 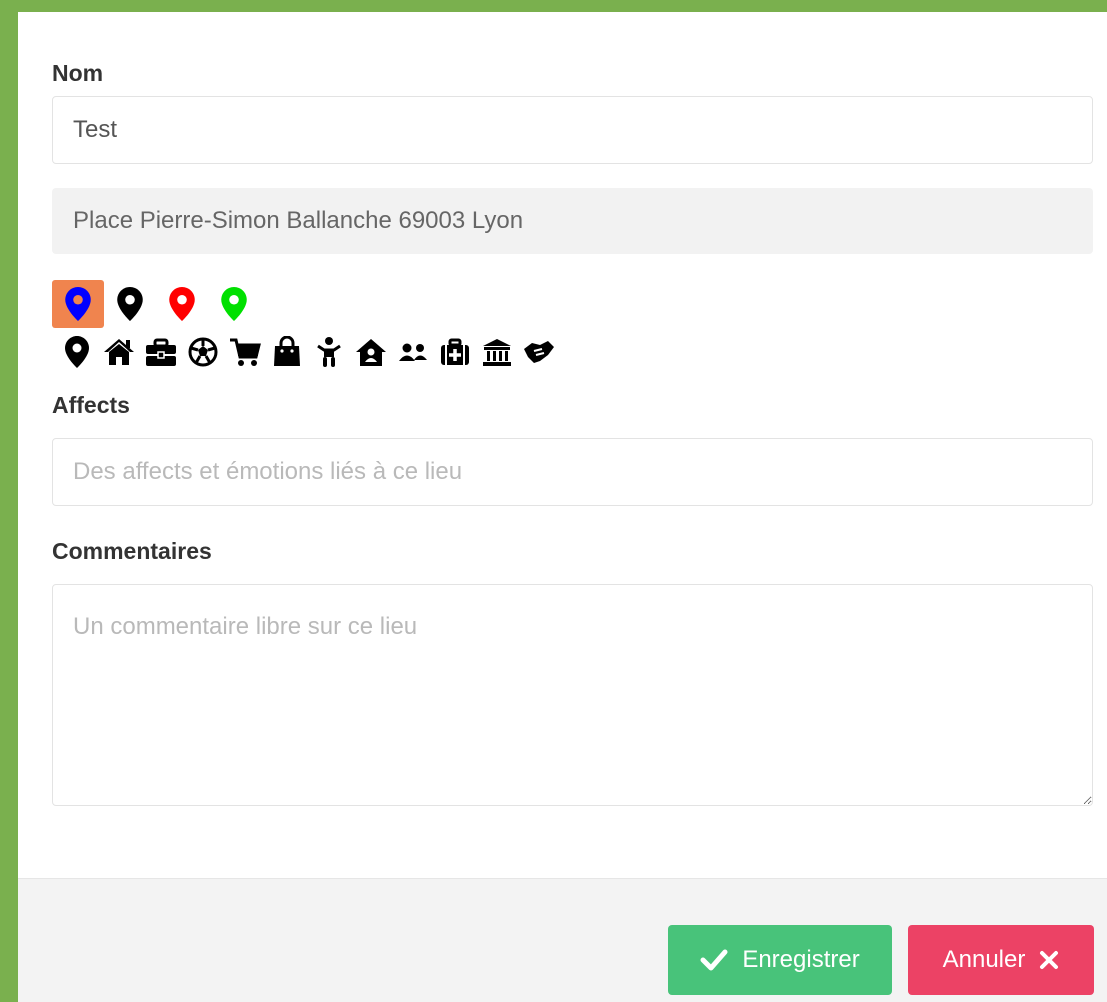 I want to click on name-input, so click(x=572, y=130).